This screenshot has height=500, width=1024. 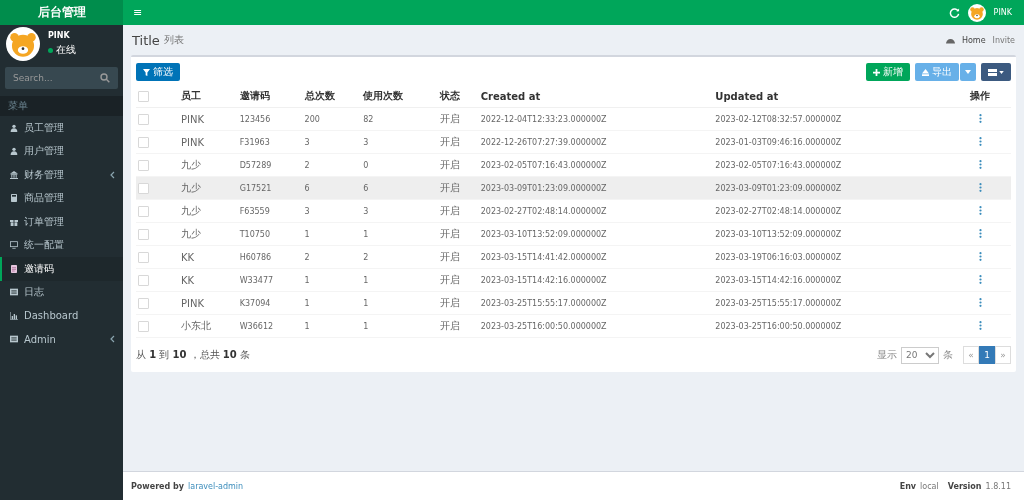 I want to click on online-status: 在线, so click(x=62, y=50).